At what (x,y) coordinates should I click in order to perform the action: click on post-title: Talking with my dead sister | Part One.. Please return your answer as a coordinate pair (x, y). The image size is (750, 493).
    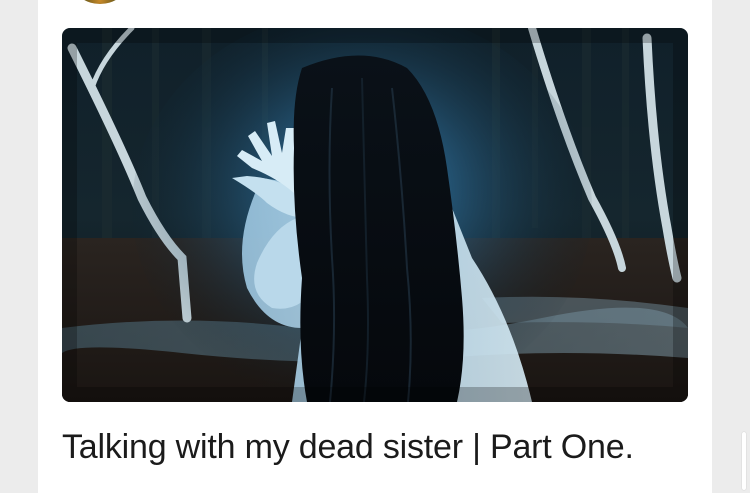
    Looking at the image, I should click on (382, 447).